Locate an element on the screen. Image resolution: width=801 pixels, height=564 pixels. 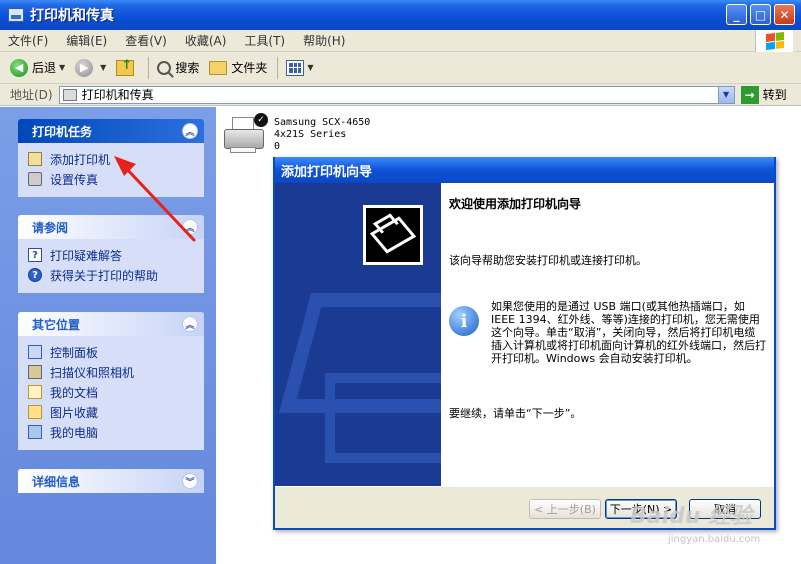
task-label: 设置传真 is located at coordinates (74, 179).